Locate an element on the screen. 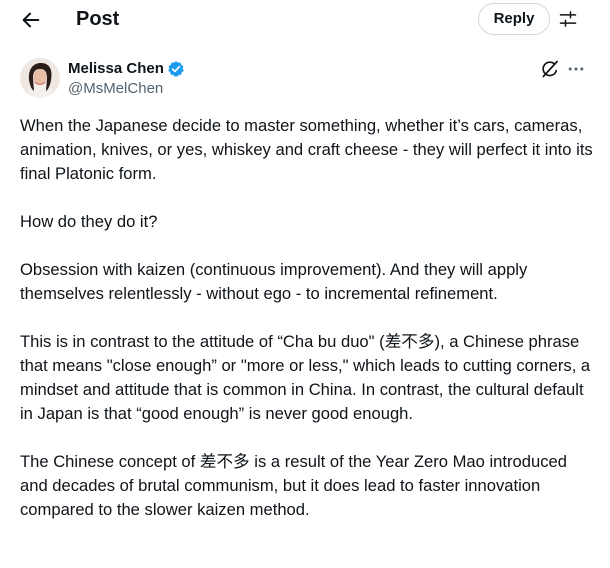 This screenshot has height=568, width=610. header-bar: Post Reply is located at coordinates (305, 20).